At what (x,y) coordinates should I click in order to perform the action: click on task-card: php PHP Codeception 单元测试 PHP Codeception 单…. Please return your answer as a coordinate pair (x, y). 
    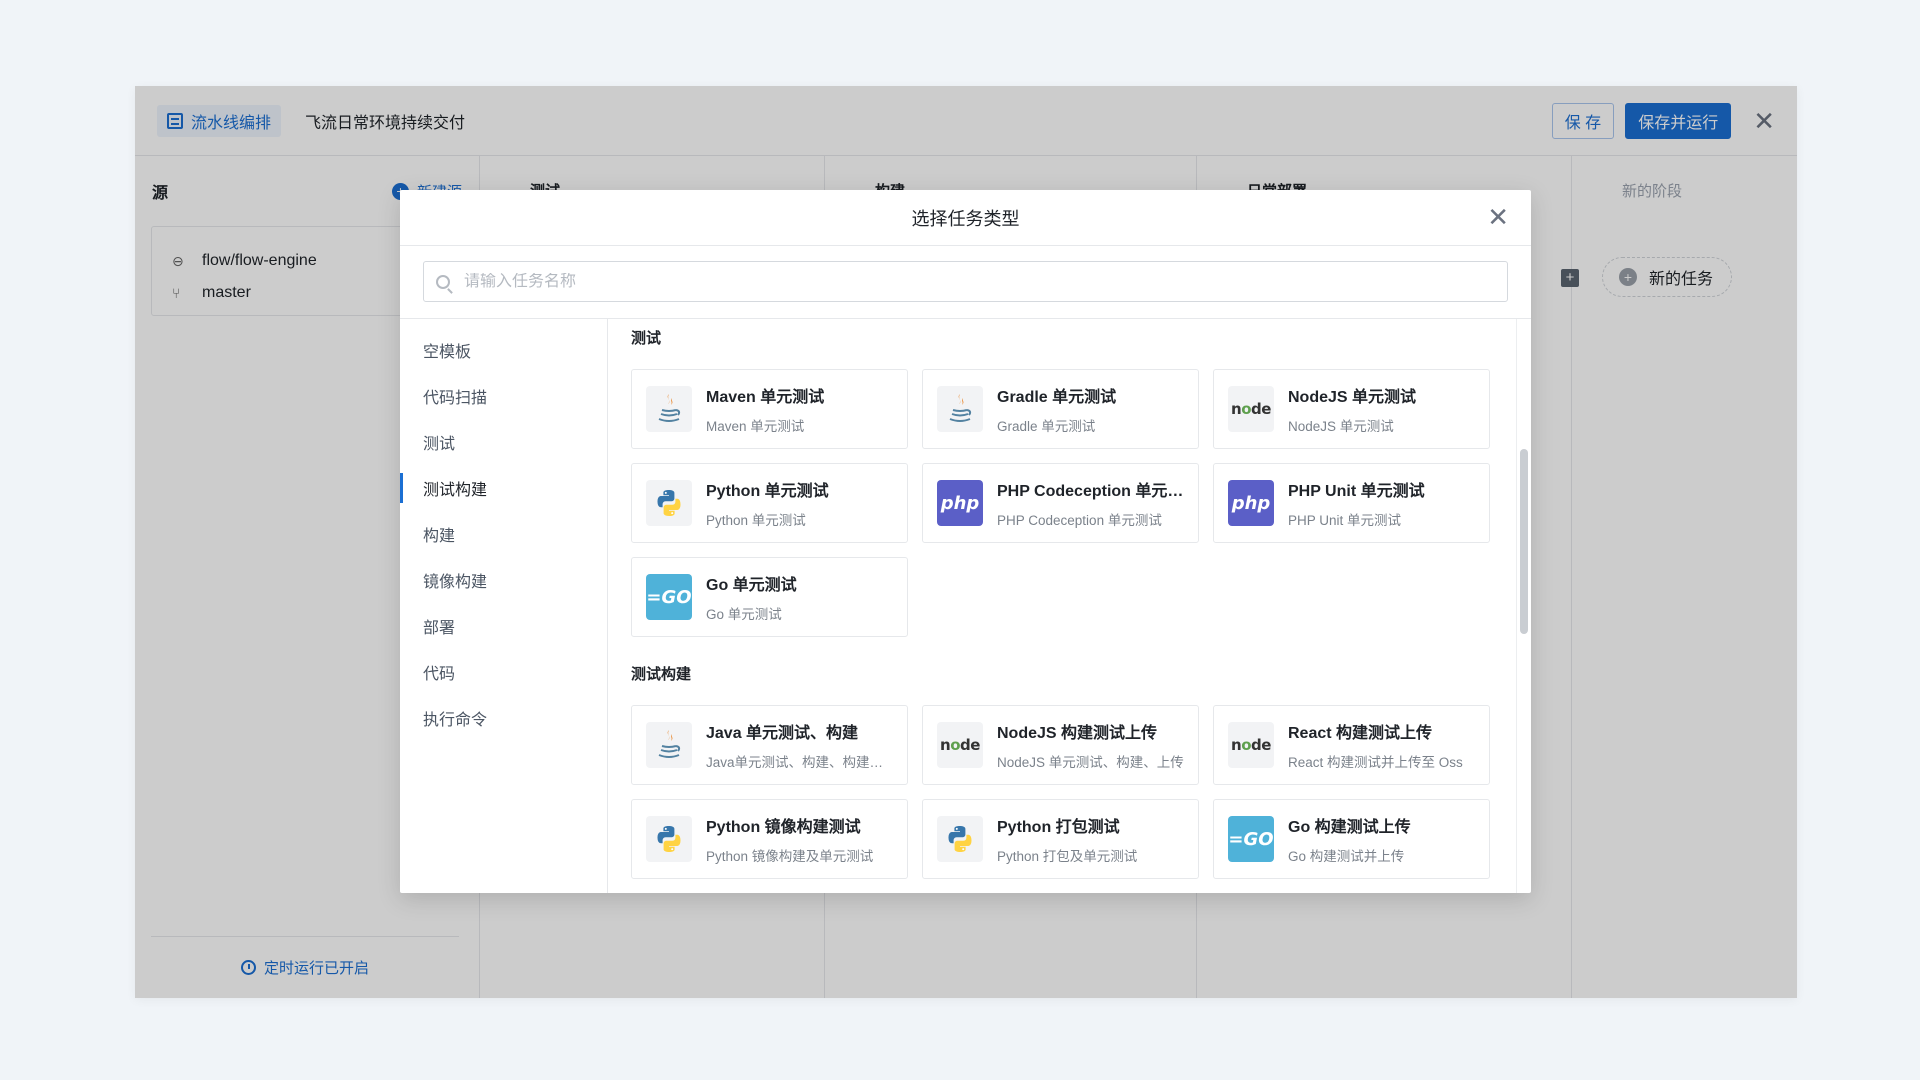
    Looking at the image, I should click on (1060, 503).